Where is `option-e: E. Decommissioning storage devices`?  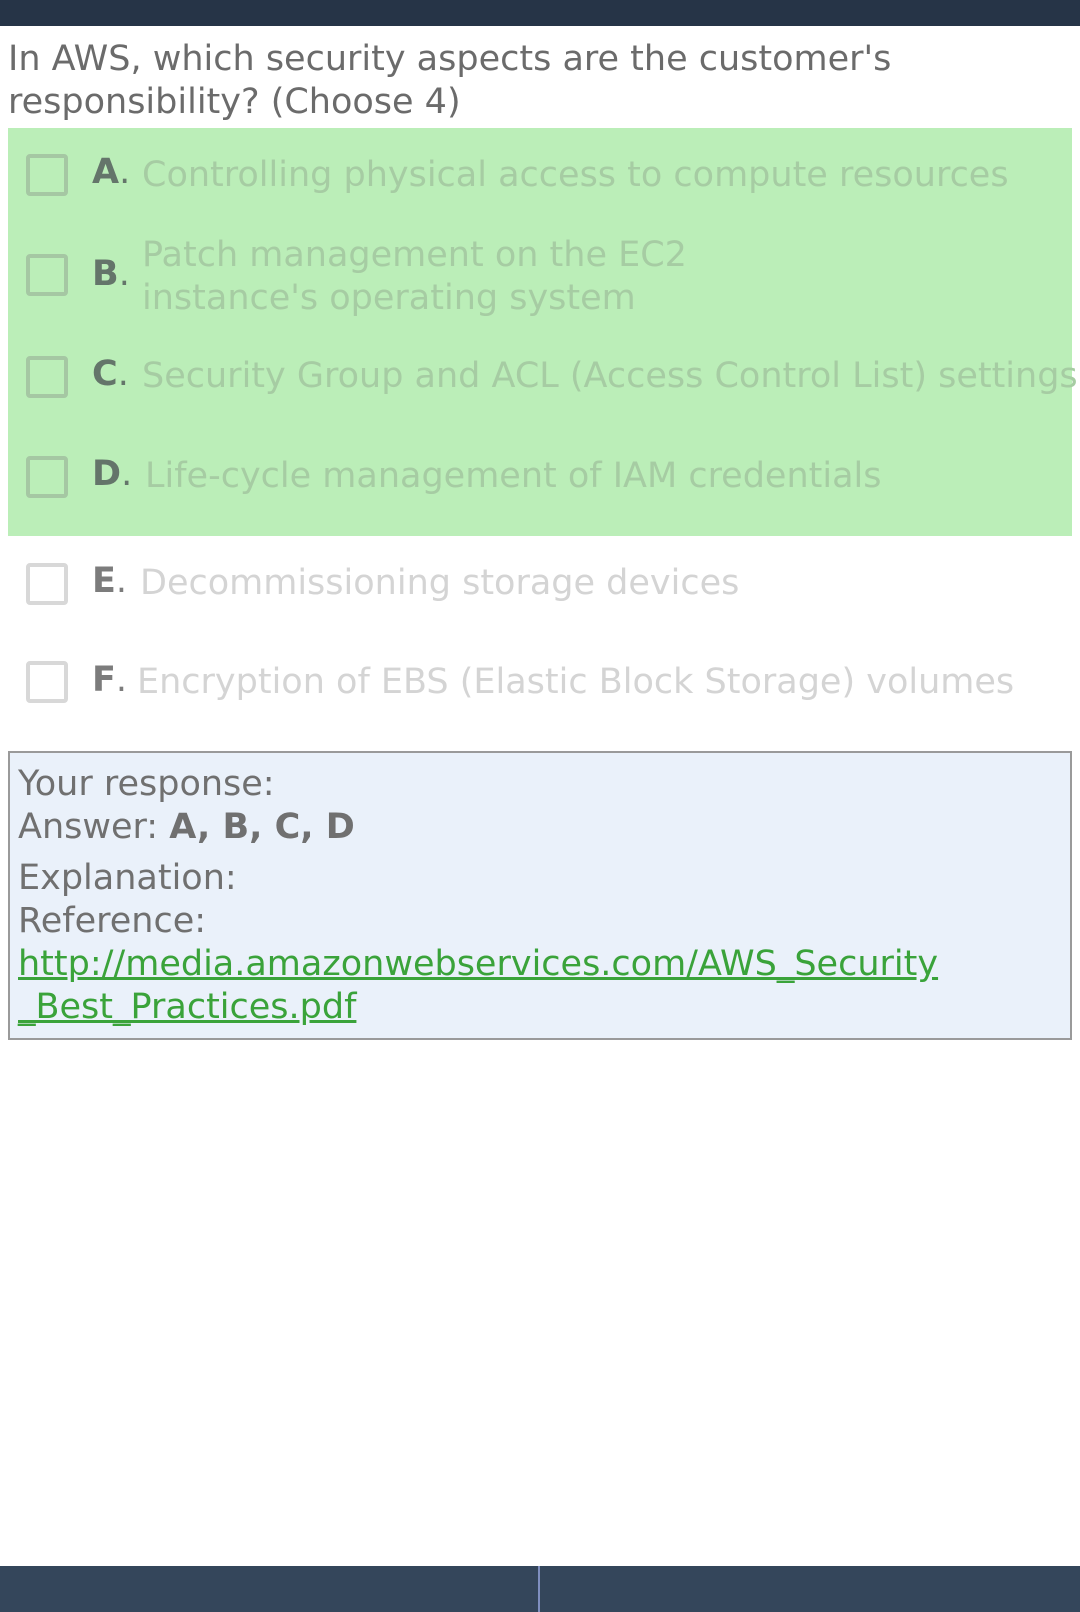 option-e: E. Decommissioning storage devices is located at coordinates (540, 586).